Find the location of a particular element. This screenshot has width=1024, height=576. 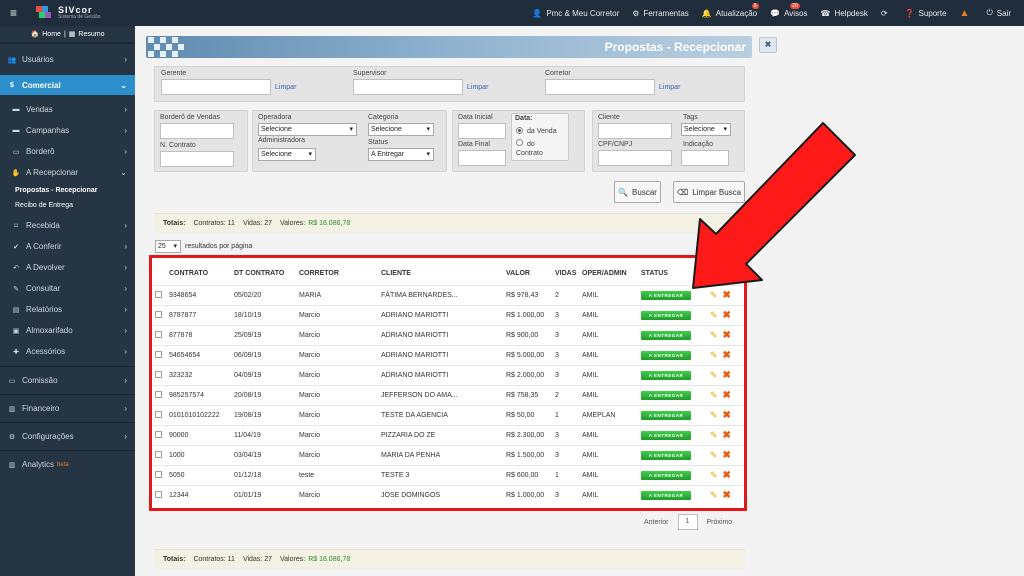

buscar-button: 🔍 Buscar is located at coordinates (637, 192).